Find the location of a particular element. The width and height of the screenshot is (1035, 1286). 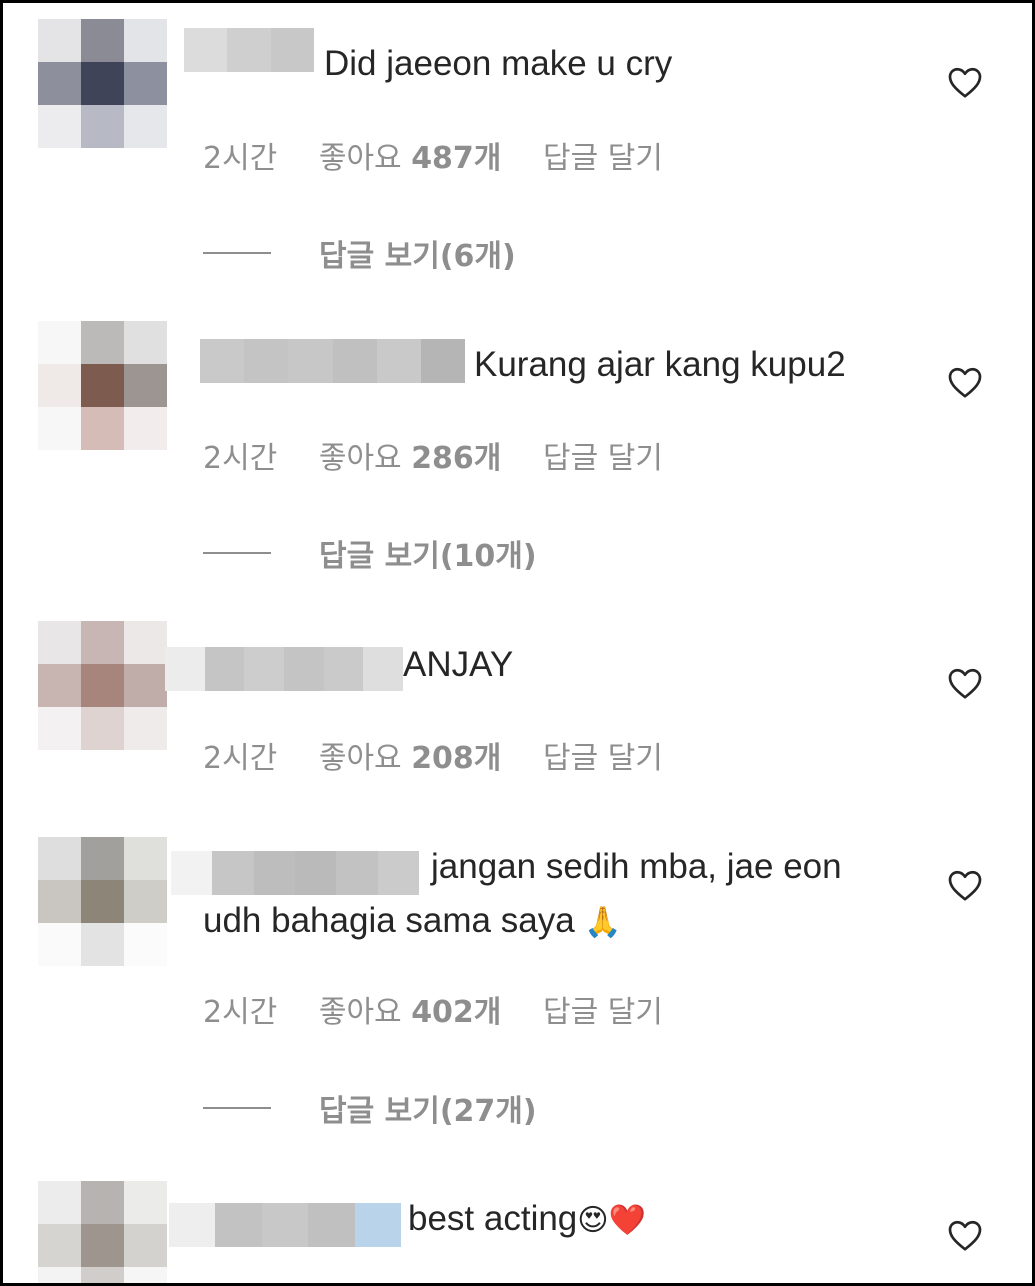

comment-text: best acting😍❤️ is located at coordinates (527, 1218).